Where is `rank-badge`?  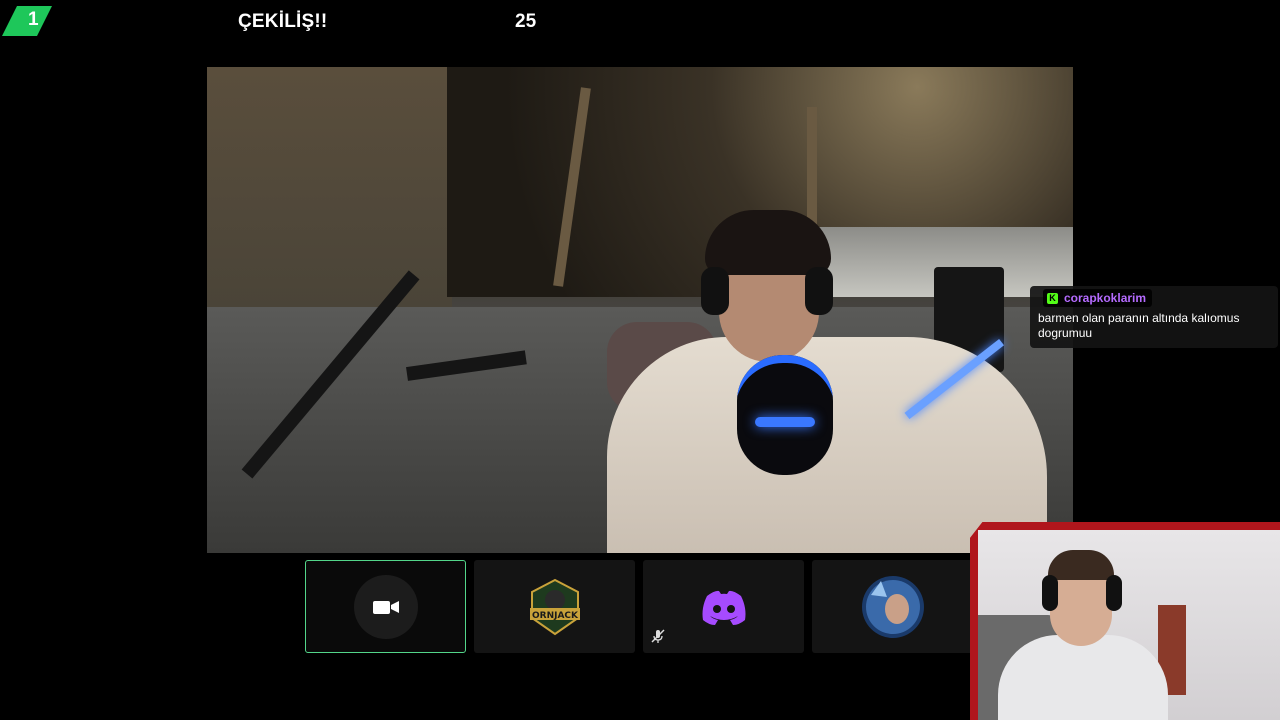 rank-badge is located at coordinates (27, 21).